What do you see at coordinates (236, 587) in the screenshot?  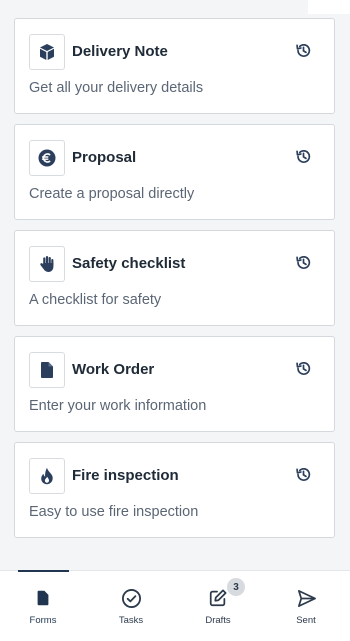 I see `drafts-count-badge: 3` at bounding box center [236, 587].